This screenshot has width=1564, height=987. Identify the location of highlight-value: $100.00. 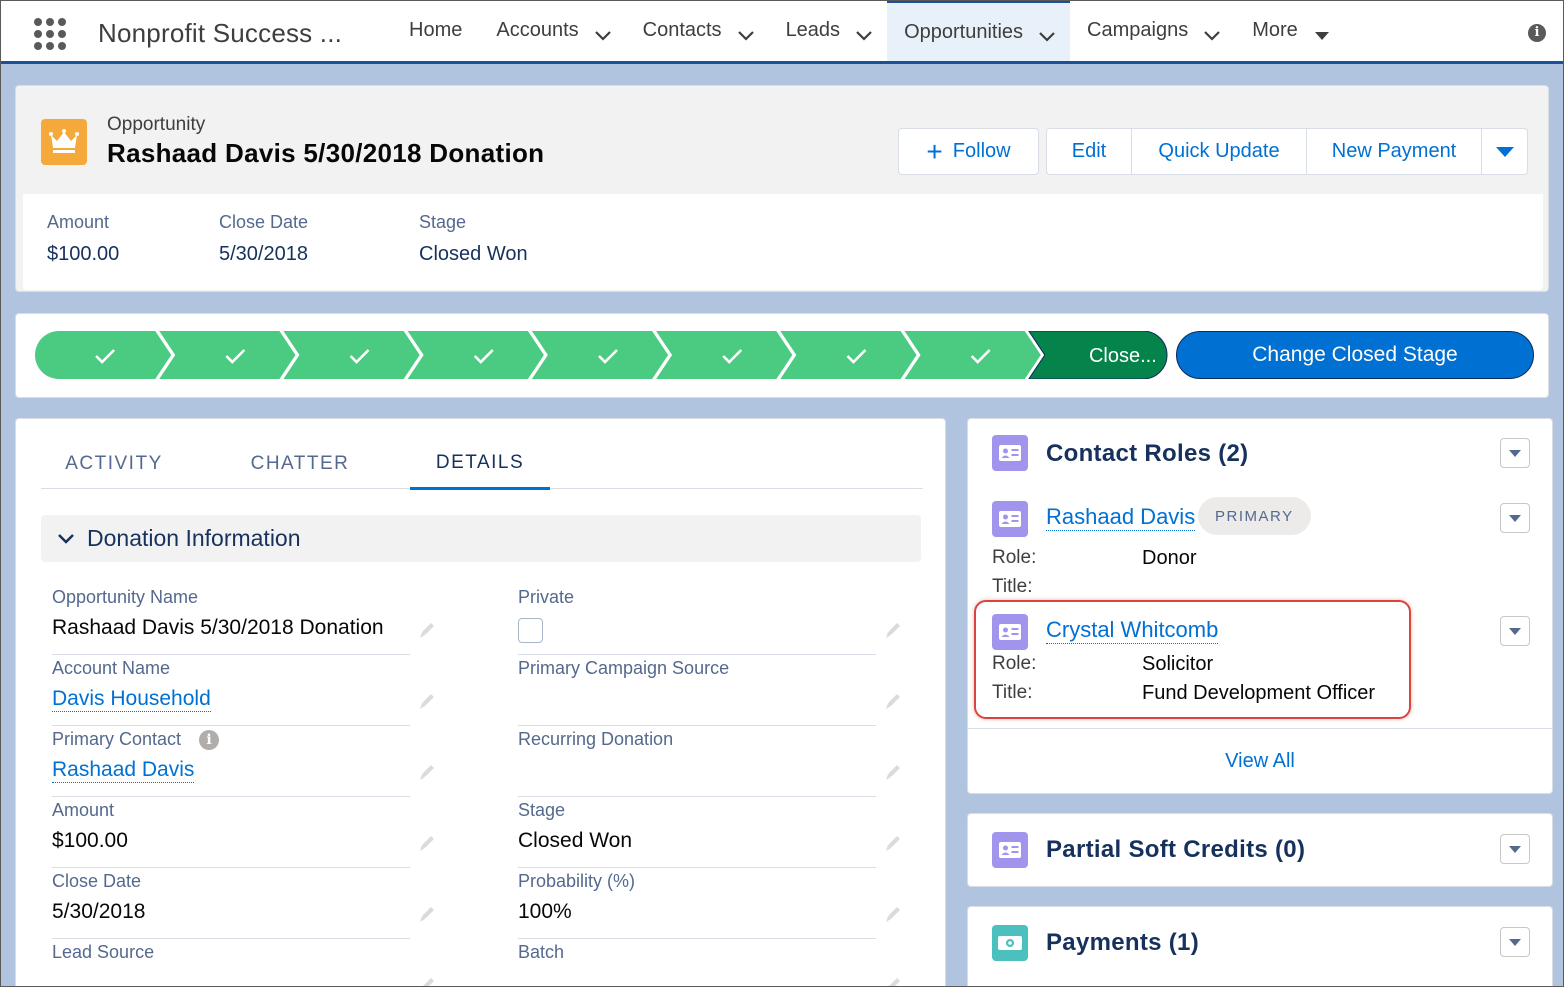
(83, 254).